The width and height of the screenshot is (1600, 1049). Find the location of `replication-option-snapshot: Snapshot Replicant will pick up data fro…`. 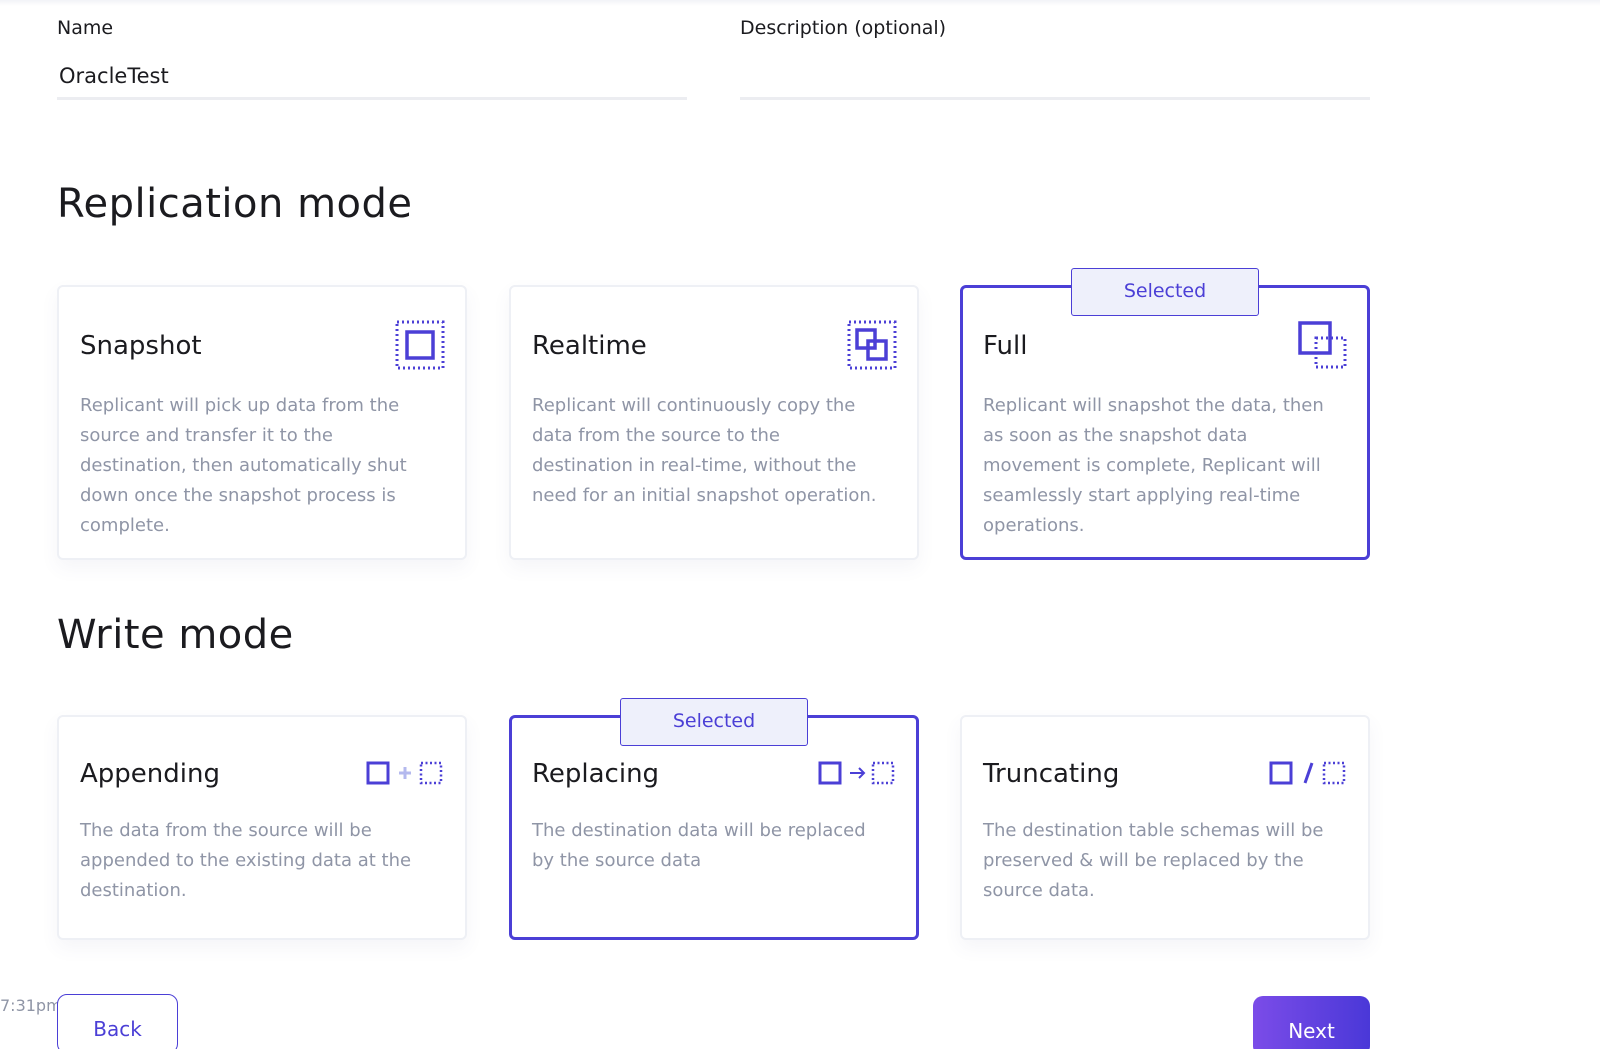

replication-option-snapshot: Snapshot Replicant will pick up data fro… is located at coordinates (262, 422).